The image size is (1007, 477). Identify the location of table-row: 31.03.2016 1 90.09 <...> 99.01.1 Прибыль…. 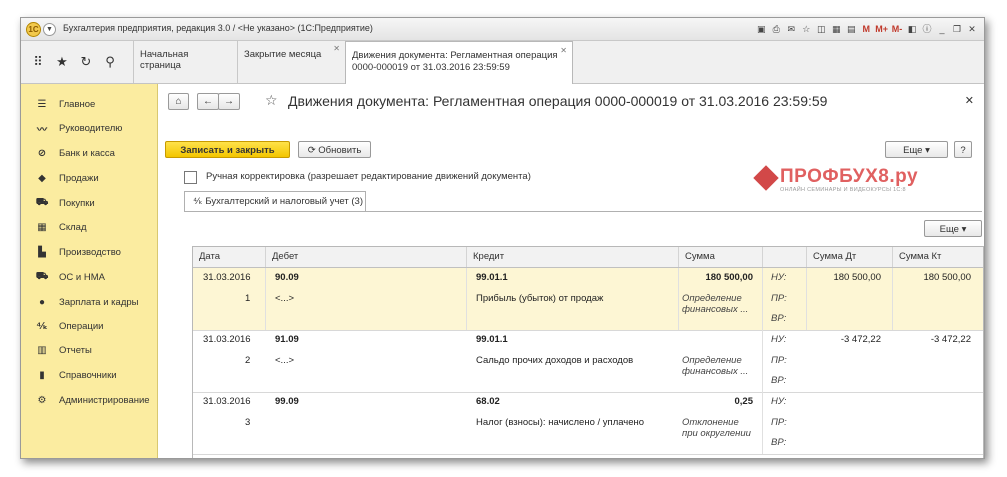
(588, 299).